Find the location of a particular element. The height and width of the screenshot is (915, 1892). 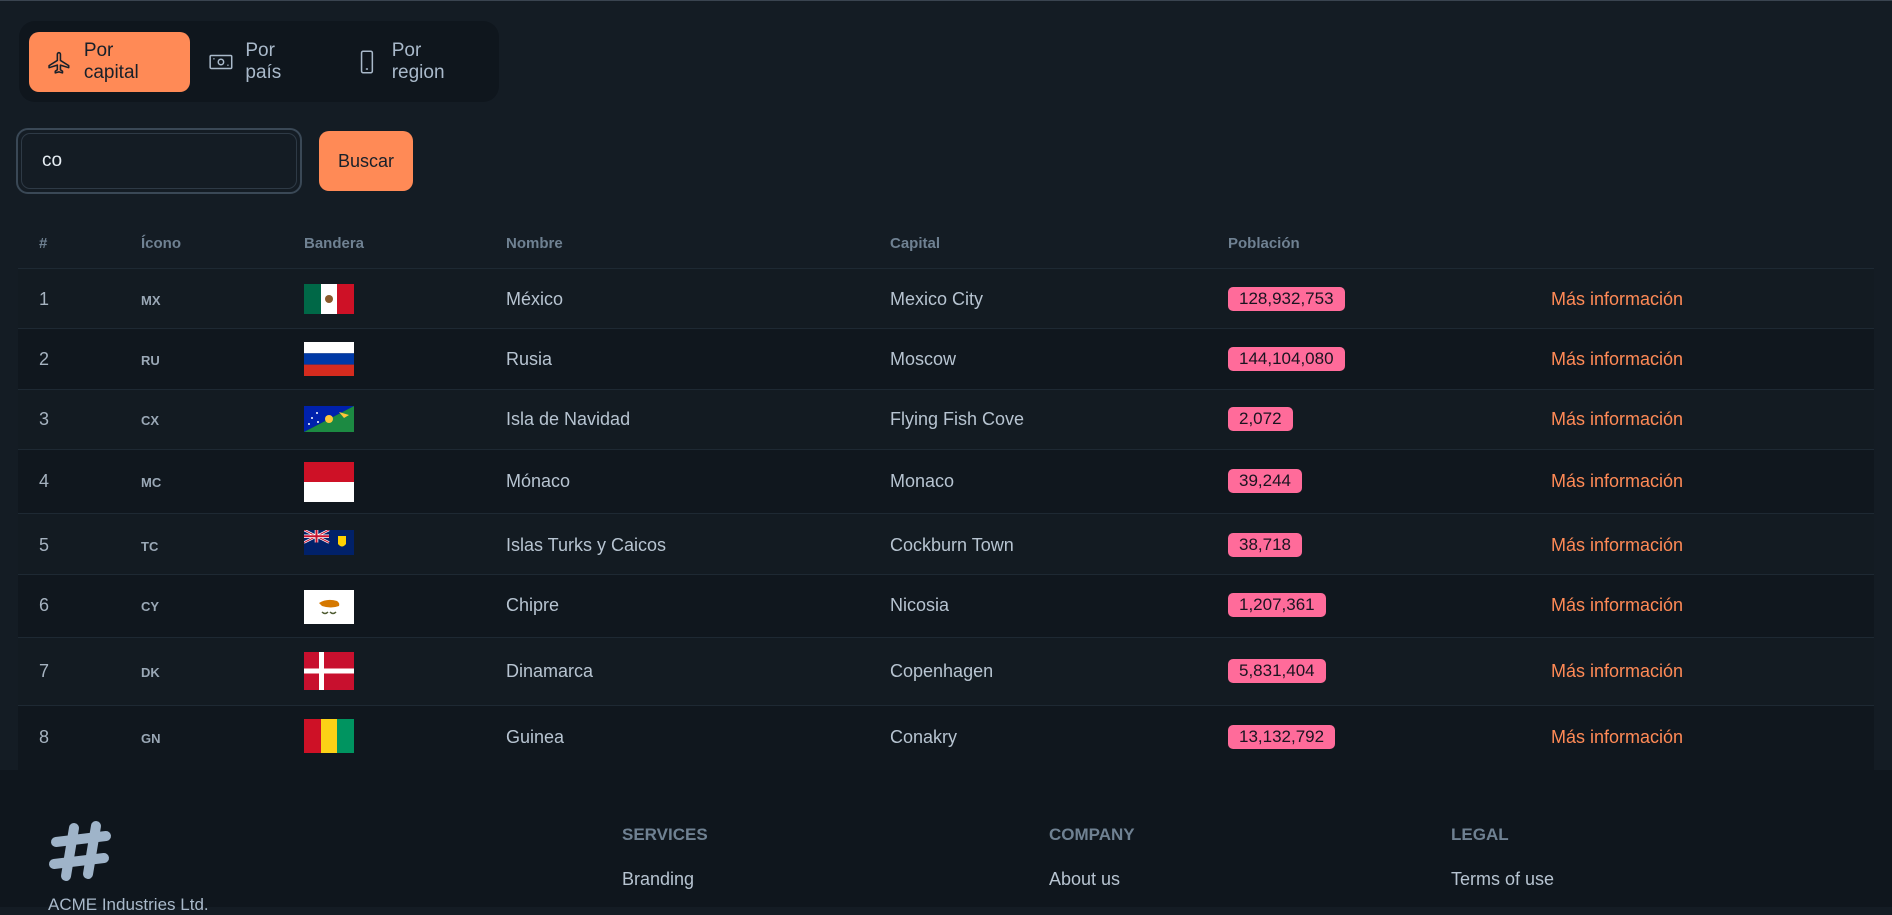

population-badge: 5,831,404 is located at coordinates (1277, 671).